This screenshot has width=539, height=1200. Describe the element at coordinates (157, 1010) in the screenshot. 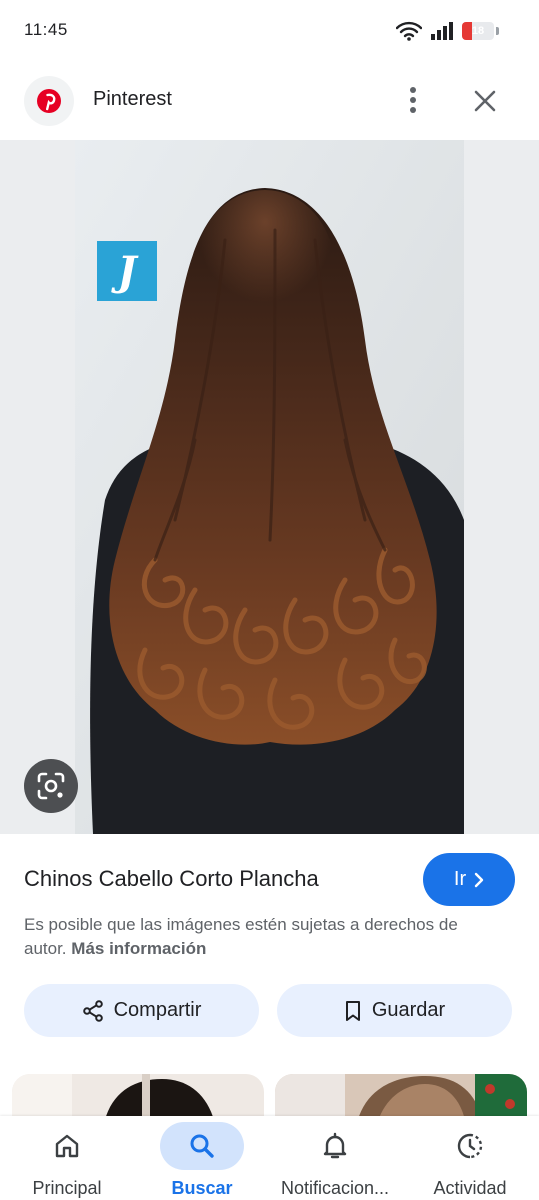

I see `share-button-label: Compartir` at that location.